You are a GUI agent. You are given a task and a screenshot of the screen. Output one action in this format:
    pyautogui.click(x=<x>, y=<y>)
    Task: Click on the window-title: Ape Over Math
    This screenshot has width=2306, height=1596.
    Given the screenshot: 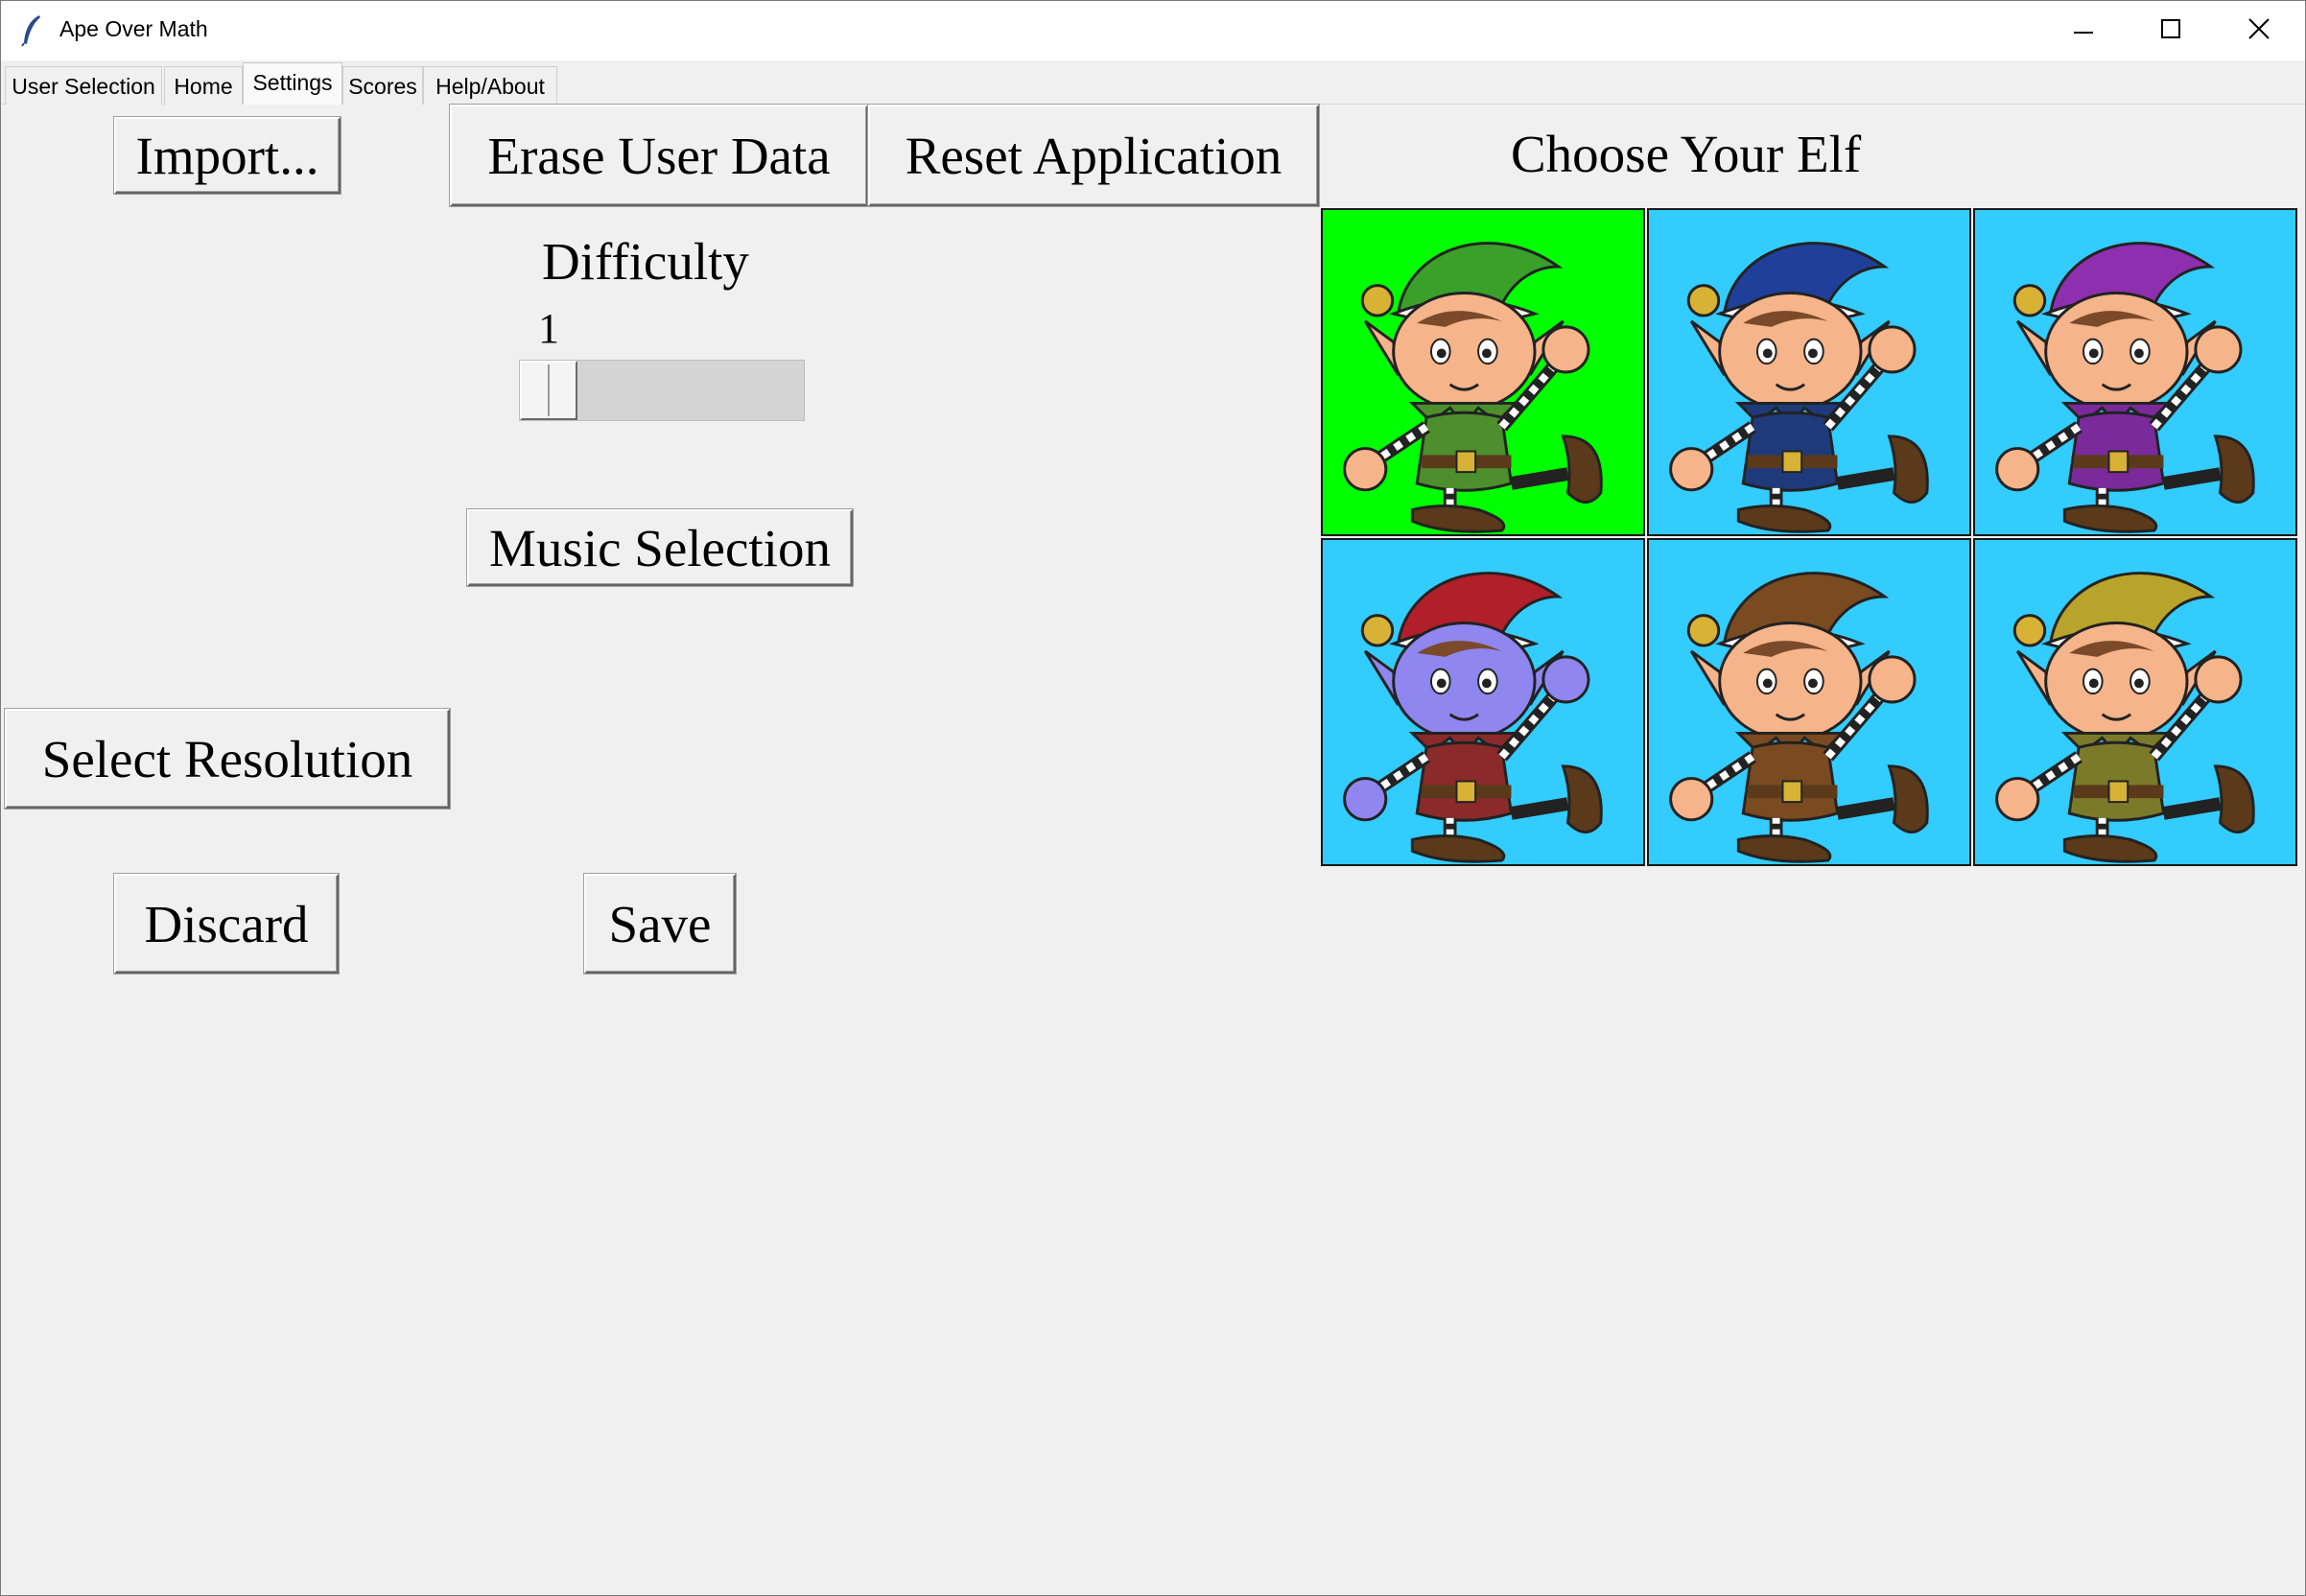 What is the action you would take?
    pyautogui.click(x=133, y=28)
    